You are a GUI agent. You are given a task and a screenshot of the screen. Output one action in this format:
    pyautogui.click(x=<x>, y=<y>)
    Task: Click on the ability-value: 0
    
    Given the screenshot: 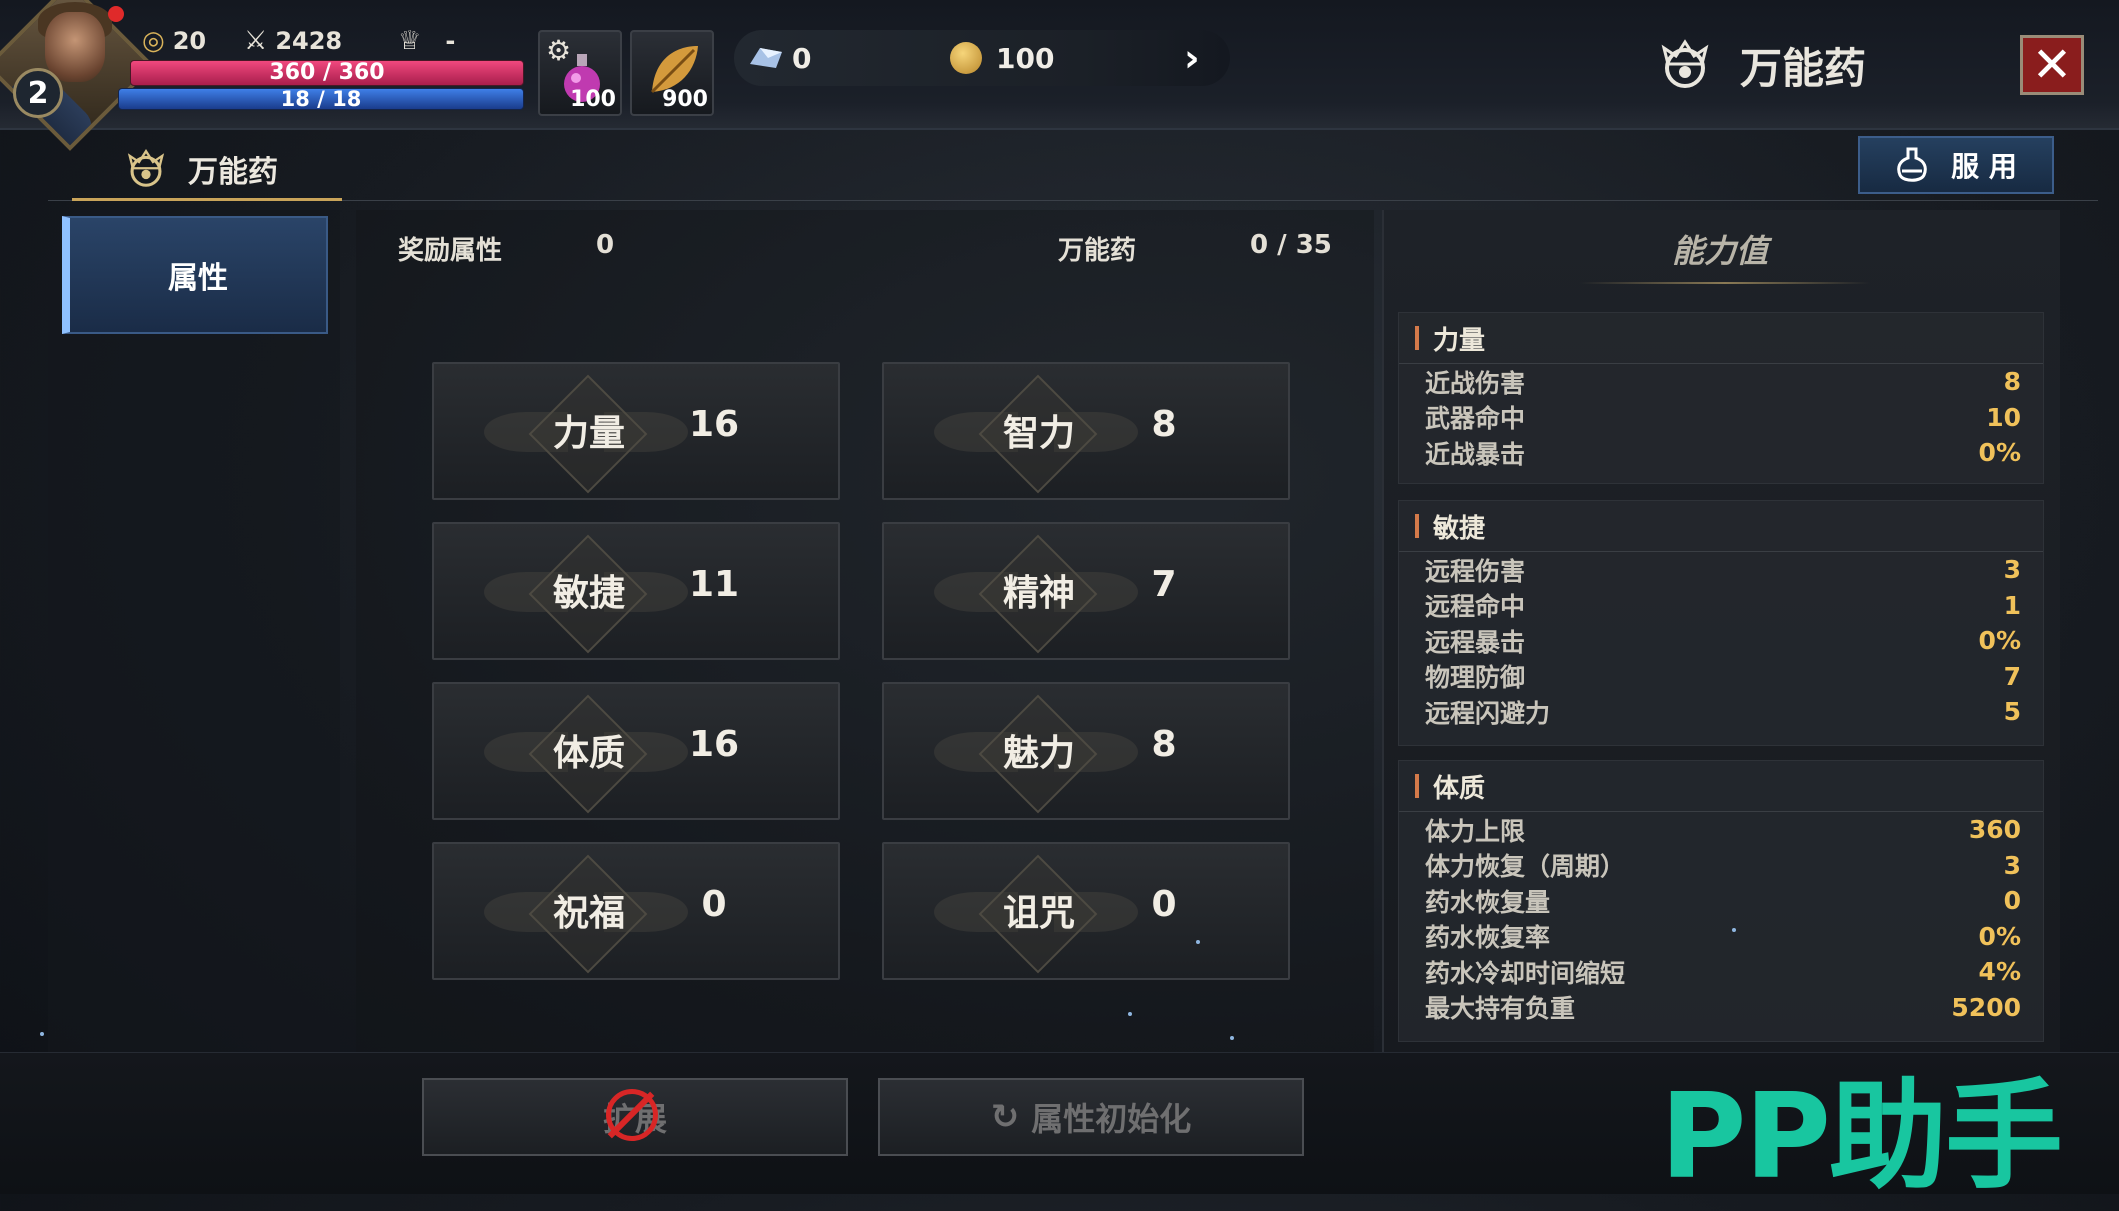 What is the action you would take?
    pyautogui.click(x=2012, y=901)
    